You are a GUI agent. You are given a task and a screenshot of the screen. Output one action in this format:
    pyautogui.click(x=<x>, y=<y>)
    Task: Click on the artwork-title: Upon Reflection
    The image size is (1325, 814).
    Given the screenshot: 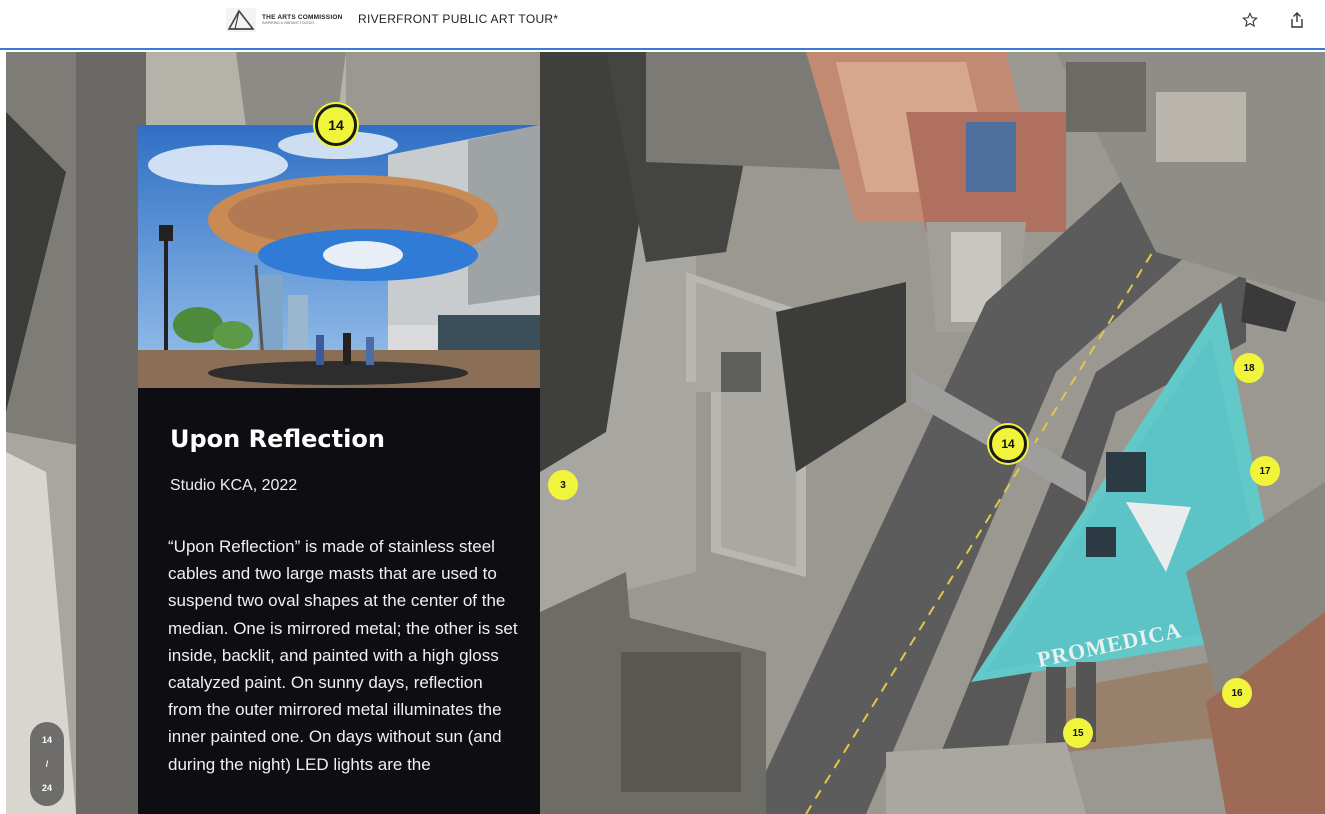 What is the action you would take?
    pyautogui.click(x=277, y=439)
    